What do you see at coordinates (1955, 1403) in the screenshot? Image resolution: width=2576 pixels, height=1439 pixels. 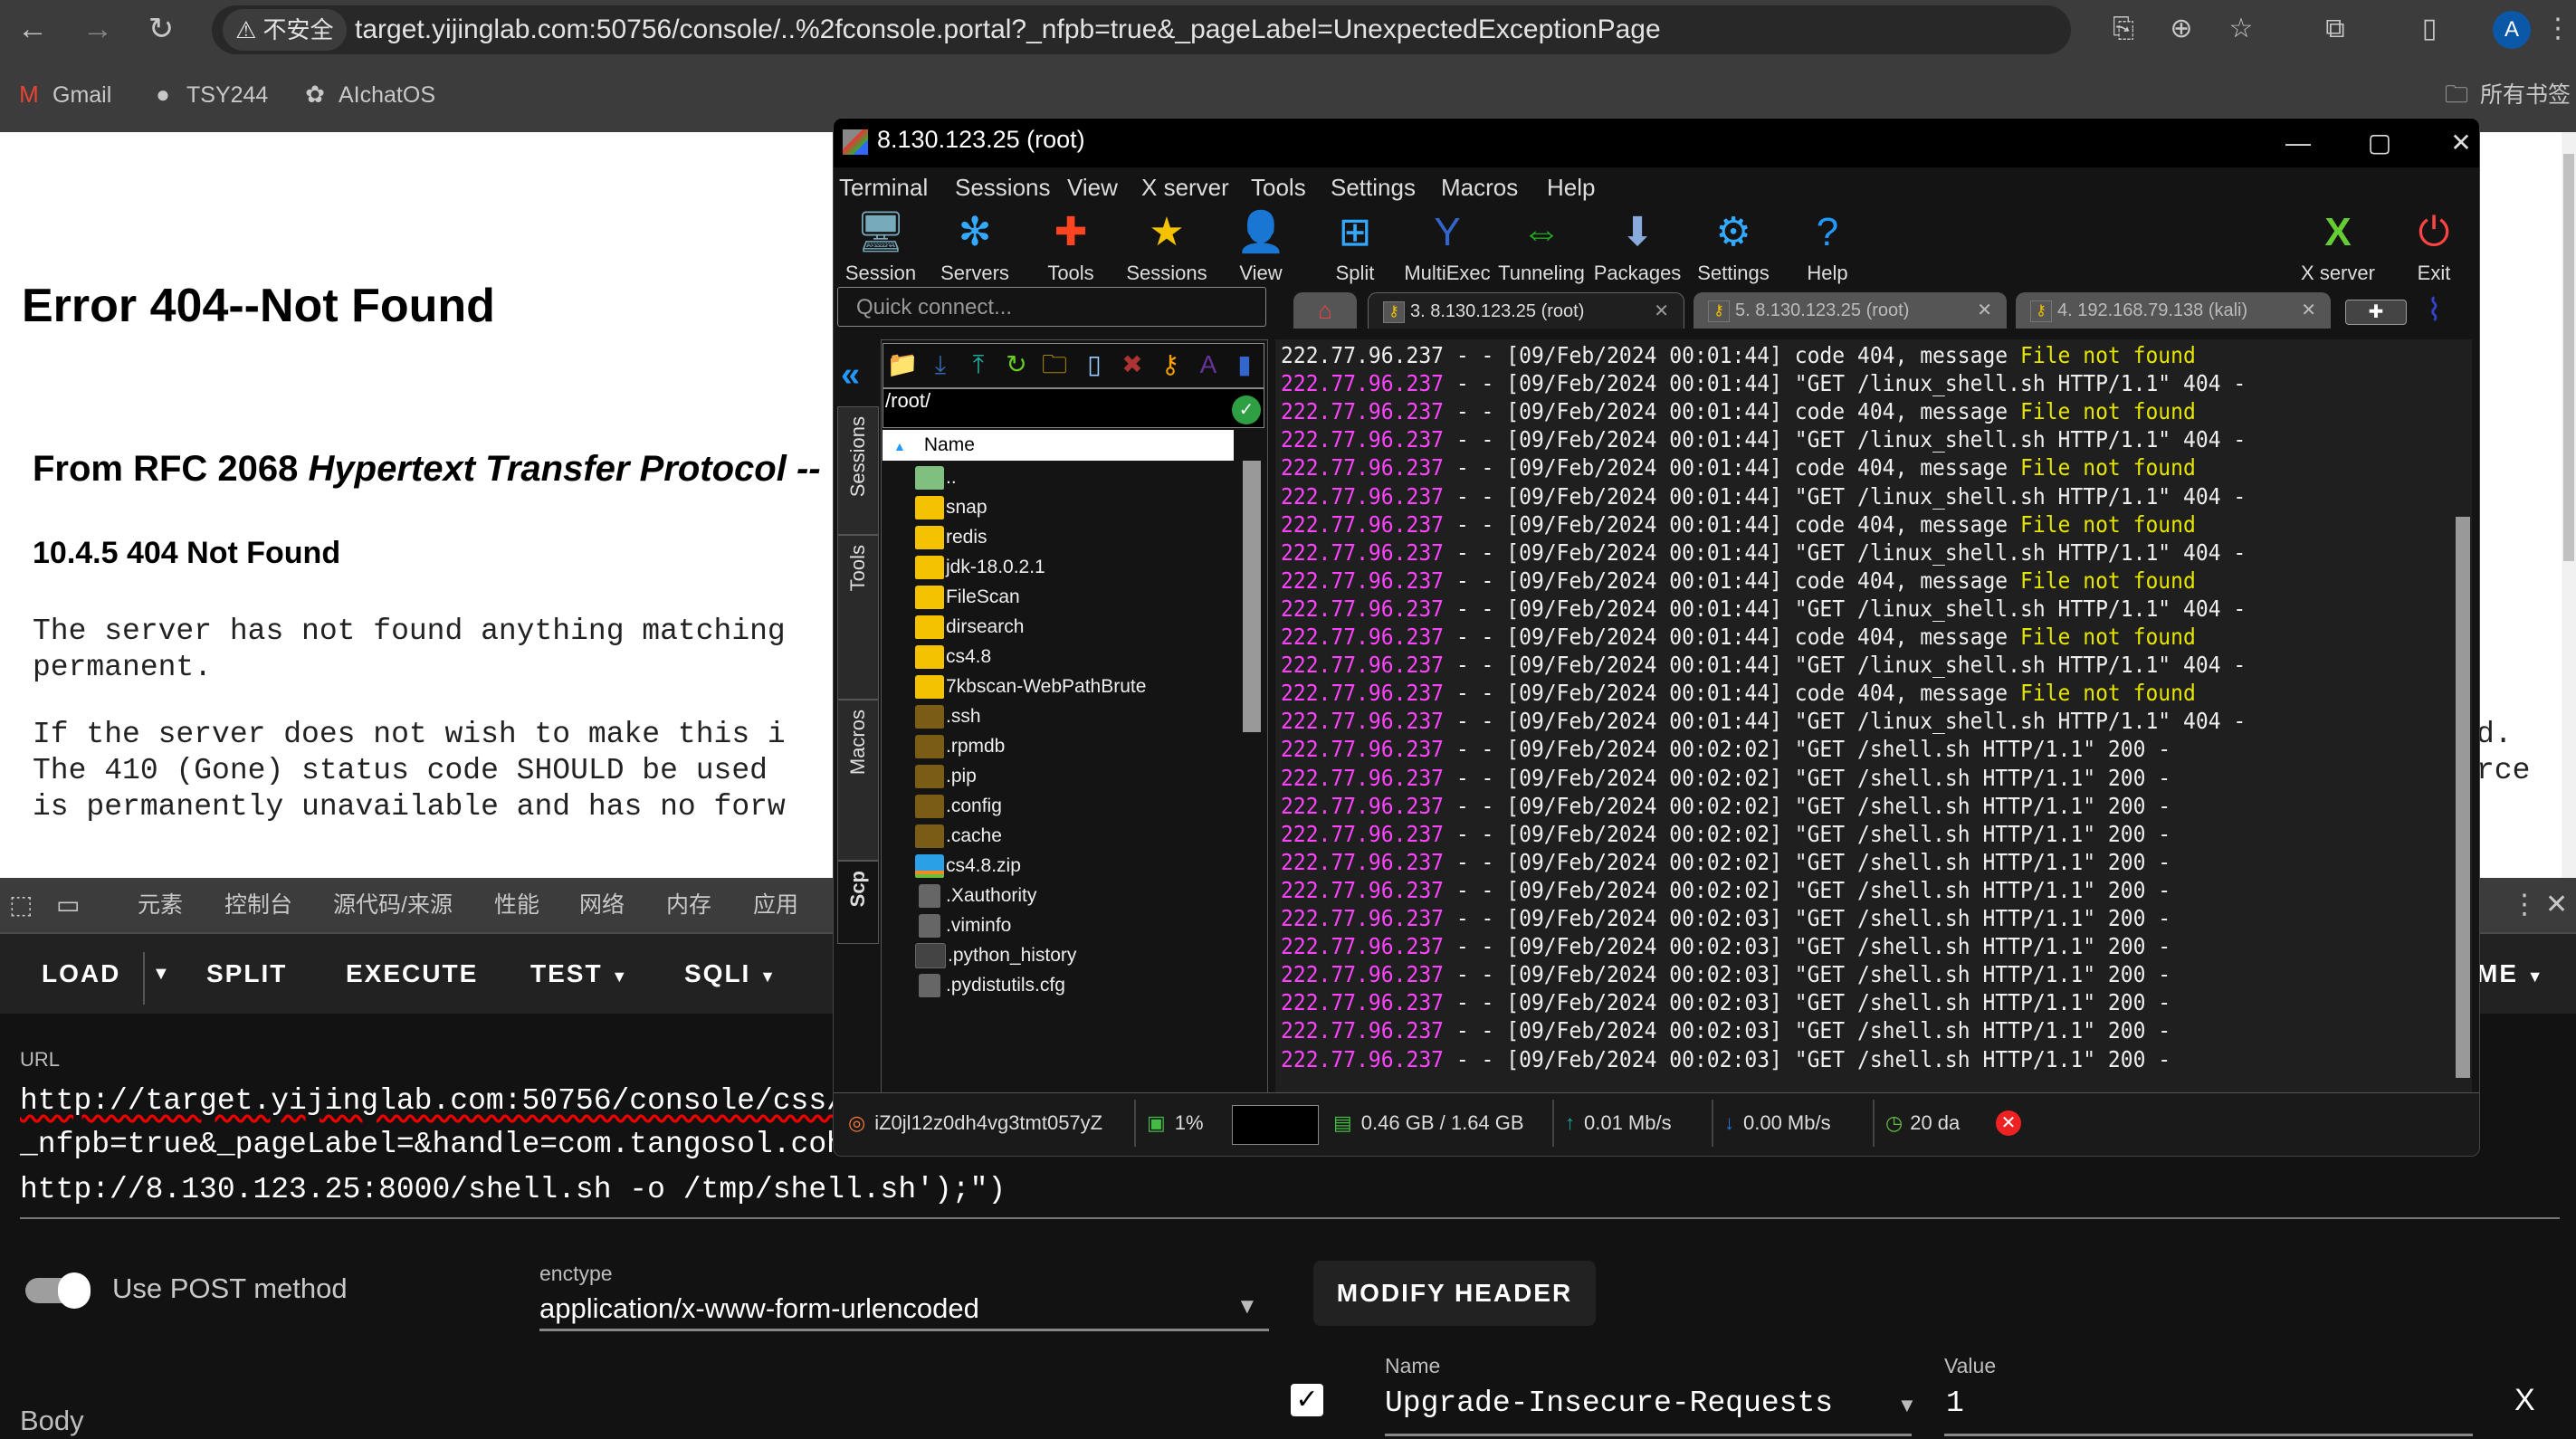 I see `header-value-input: 1` at bounding box center [1955, 1403].